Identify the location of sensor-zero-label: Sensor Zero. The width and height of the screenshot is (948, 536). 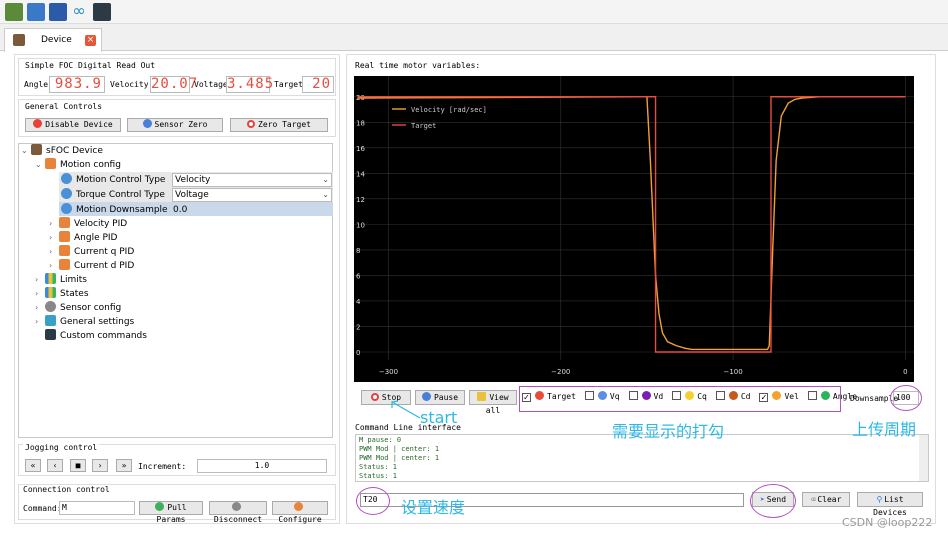
(181, 124).